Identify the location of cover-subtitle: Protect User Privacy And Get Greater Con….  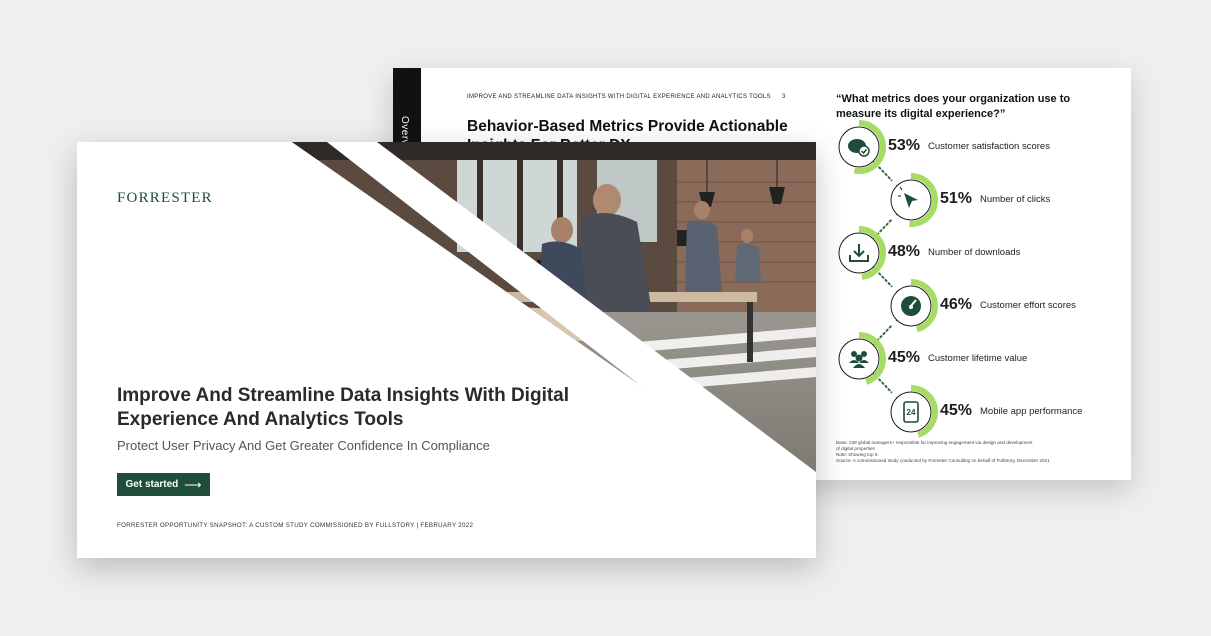
(303, 445).